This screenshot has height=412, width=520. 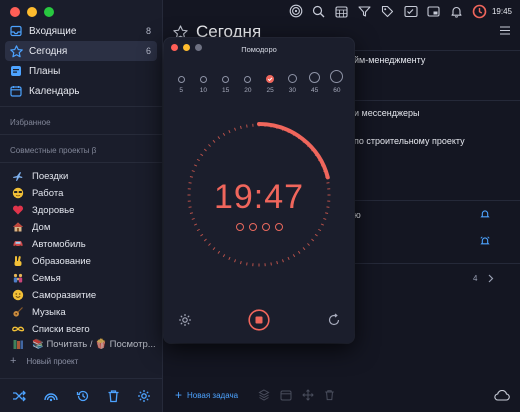 What do you see at coordinates (45, 71) in the screenshot?
I see `sidebar-item-label: Планы` at bounding box center [45, 71].